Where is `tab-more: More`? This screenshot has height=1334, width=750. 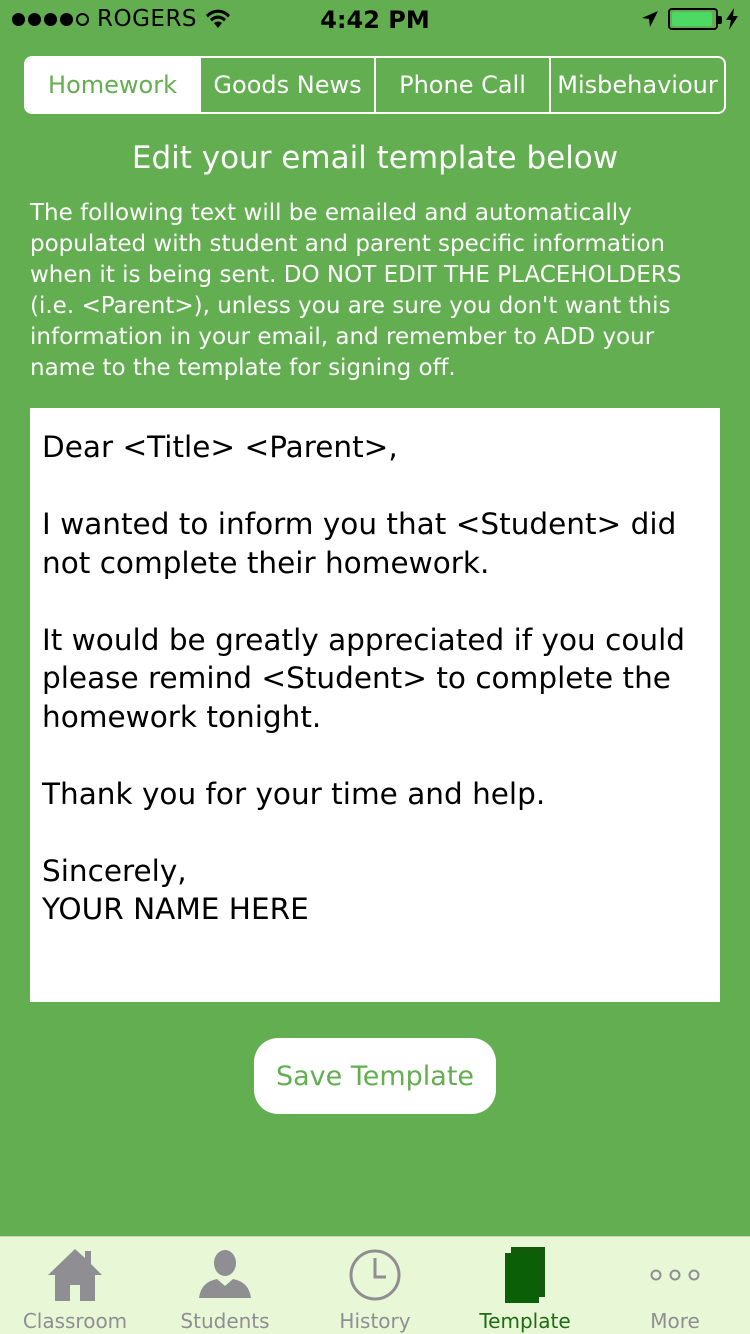
tab-more: More is located at coordinates (675, 1285).